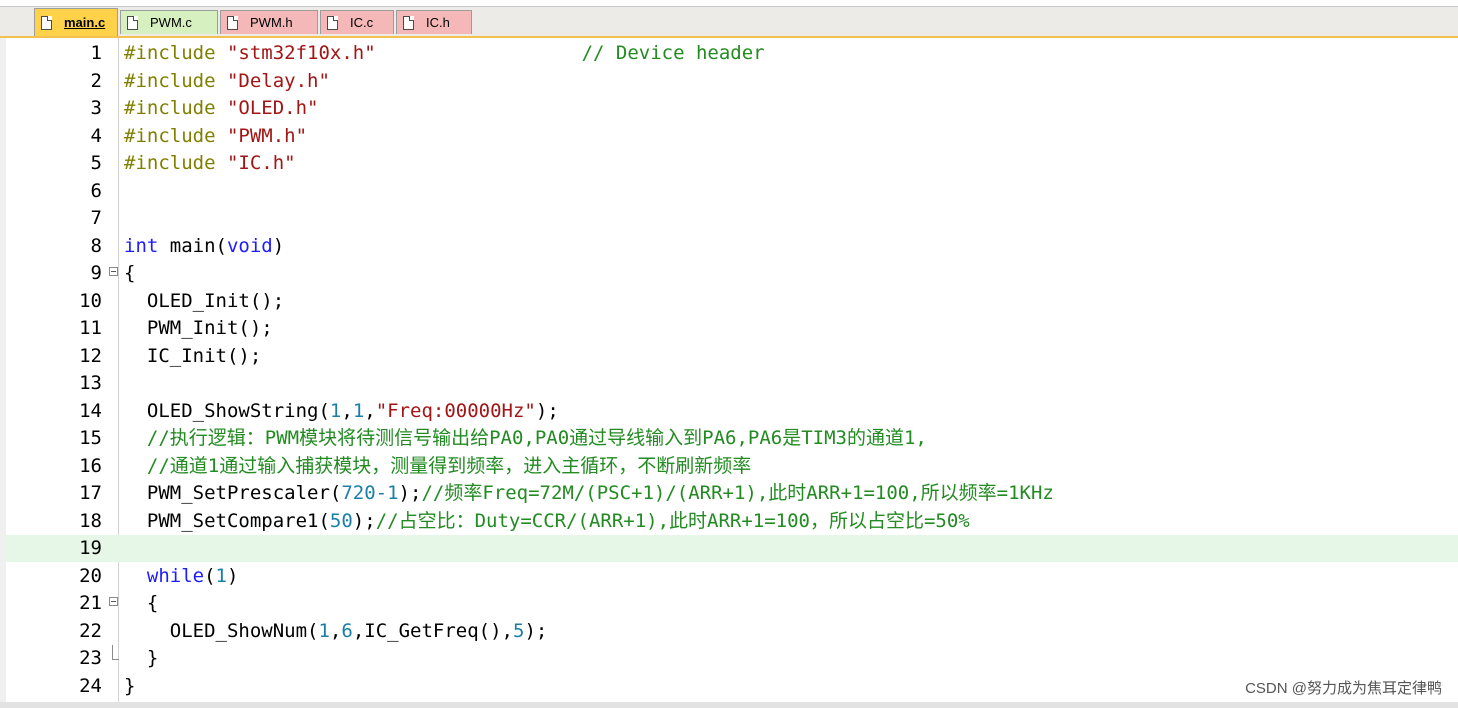  I want to click on code-line: 6, so click(732, 191).